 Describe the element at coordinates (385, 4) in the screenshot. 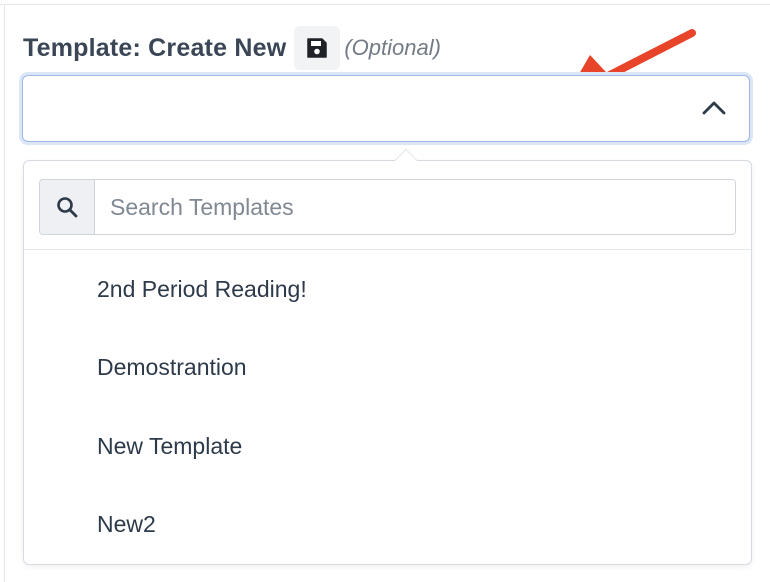

I see `top-divider` at that location.